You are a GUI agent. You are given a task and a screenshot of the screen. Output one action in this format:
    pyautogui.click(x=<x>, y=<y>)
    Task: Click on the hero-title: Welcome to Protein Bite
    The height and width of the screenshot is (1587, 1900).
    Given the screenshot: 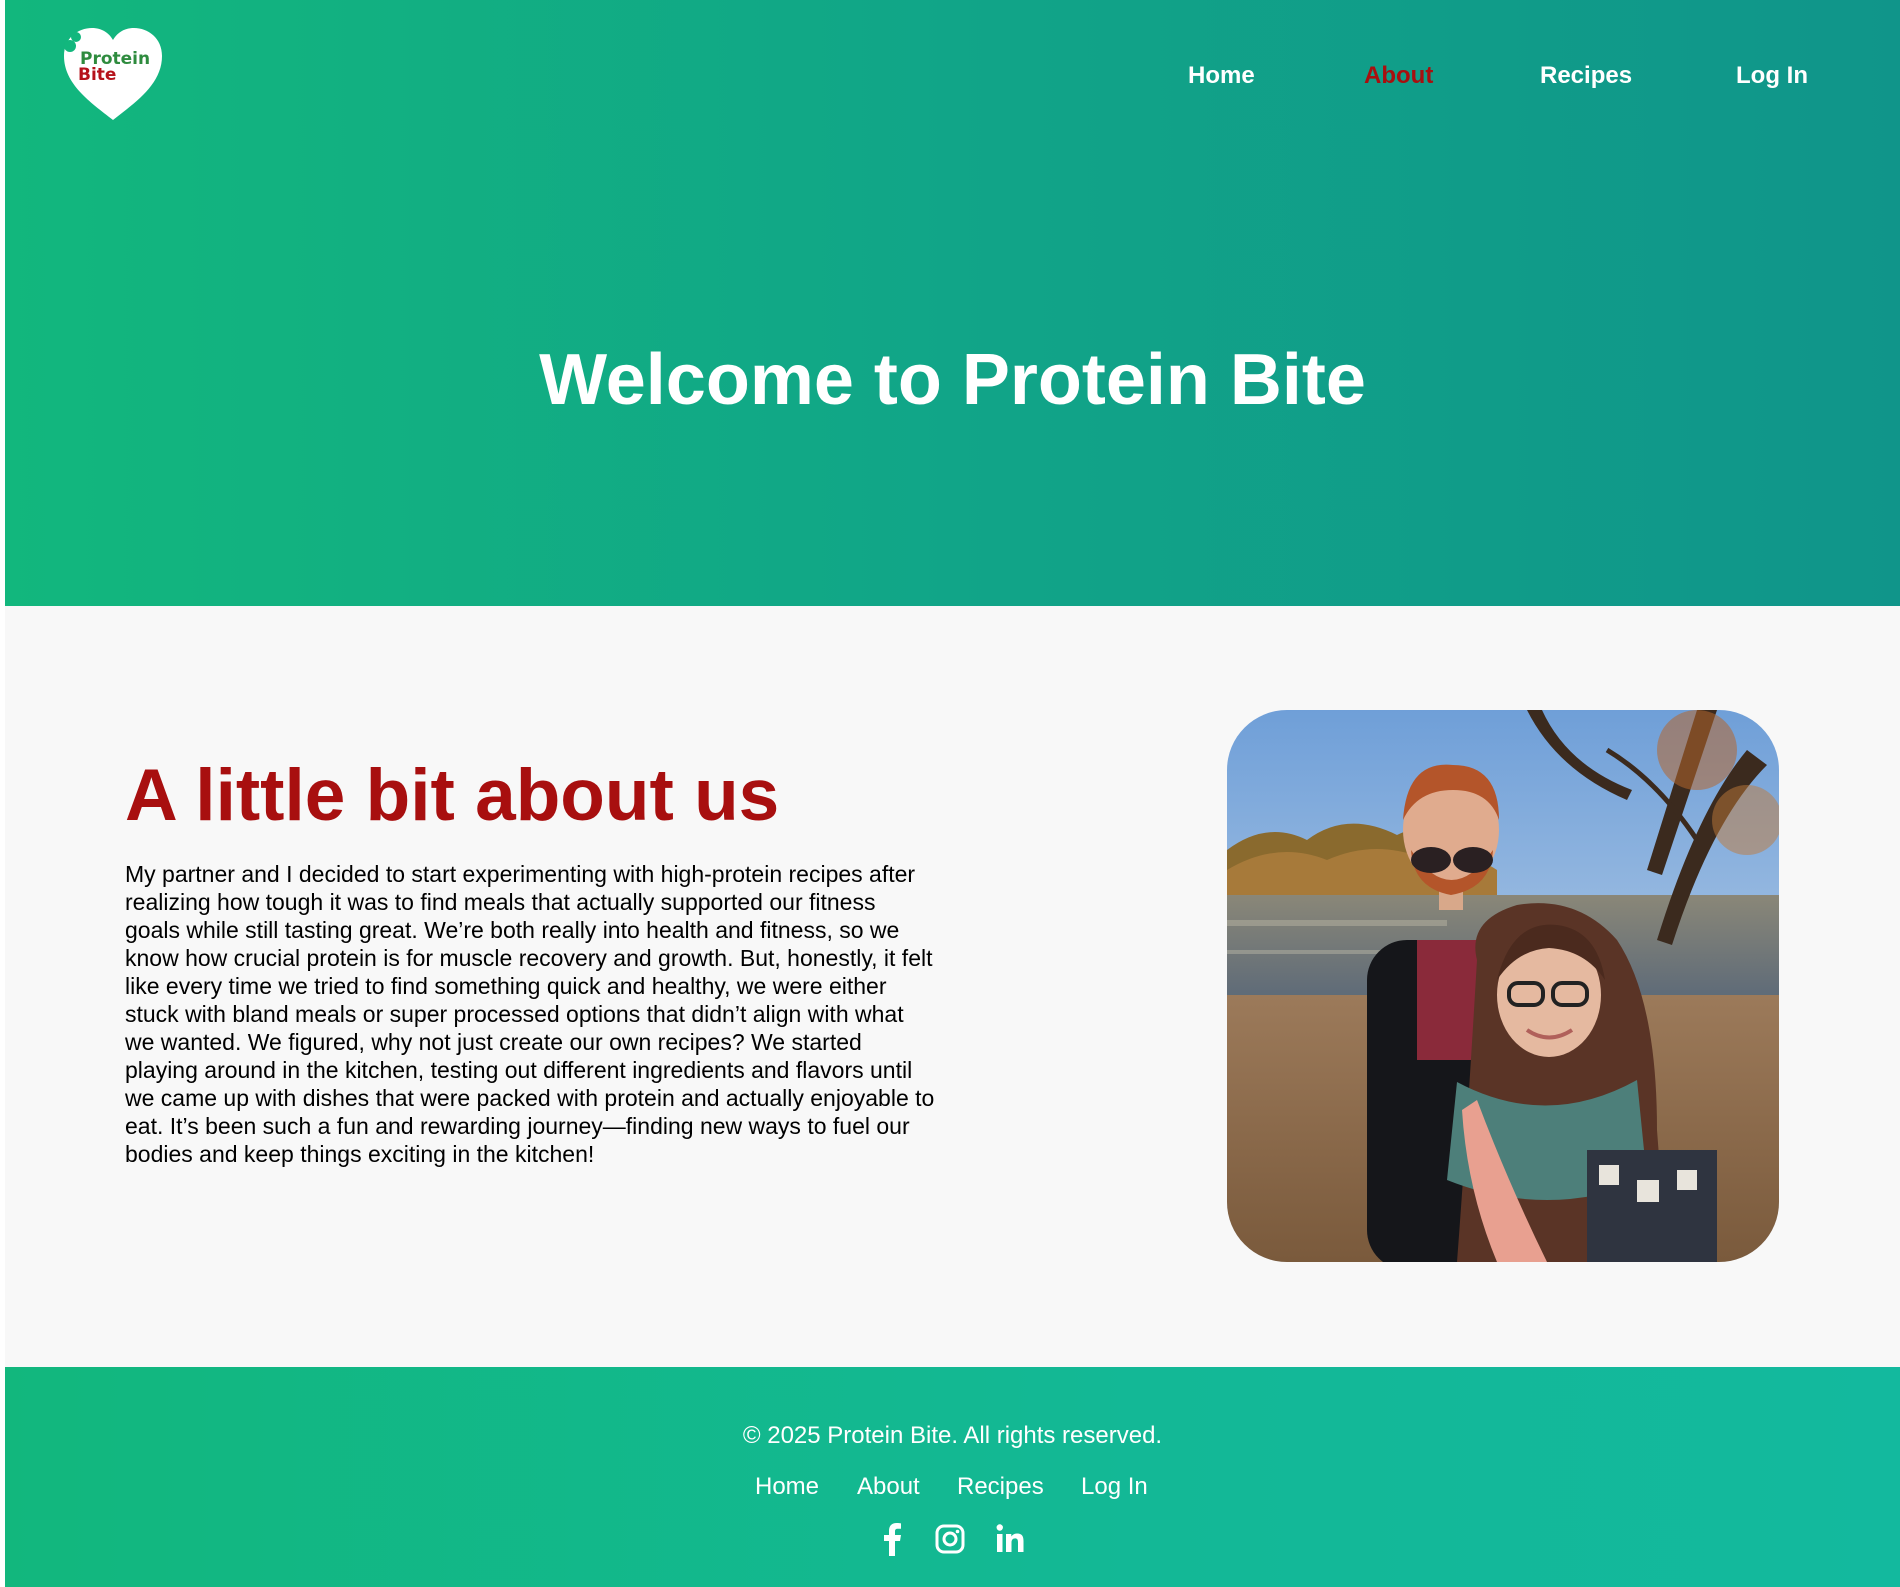 What is the action you would take?
    pyautogui.click(x=952, y=380)
    